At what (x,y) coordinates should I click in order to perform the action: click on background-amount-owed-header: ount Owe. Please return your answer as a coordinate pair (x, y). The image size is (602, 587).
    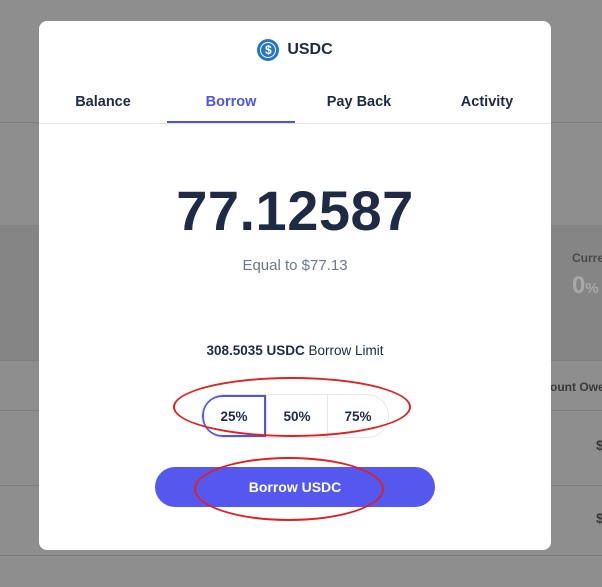
    Looking at the image, I should click on (576, 387).